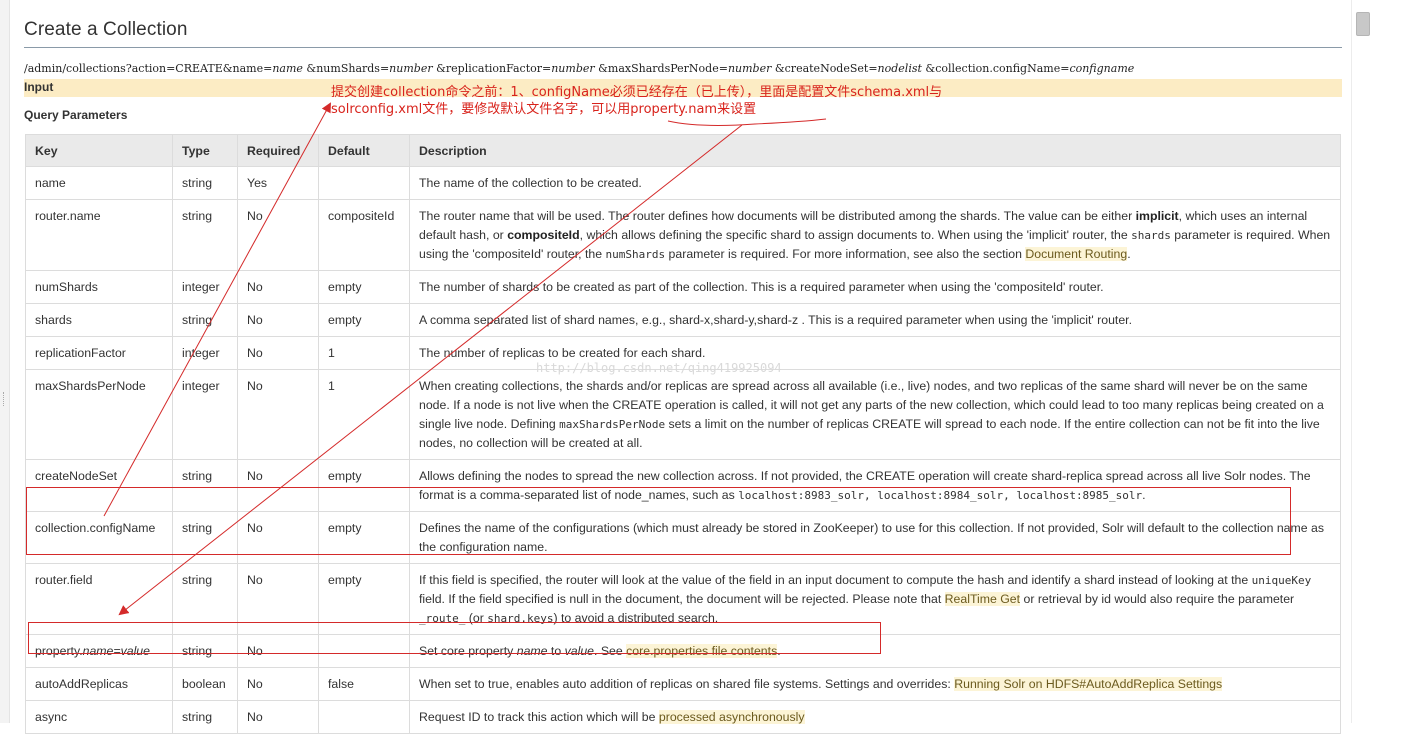 This screenshot has width=1410, height=734. What do you see at coordinates (4, 399) in the screenshot?
I see `resize-grip` at bounding box center [4, 399].